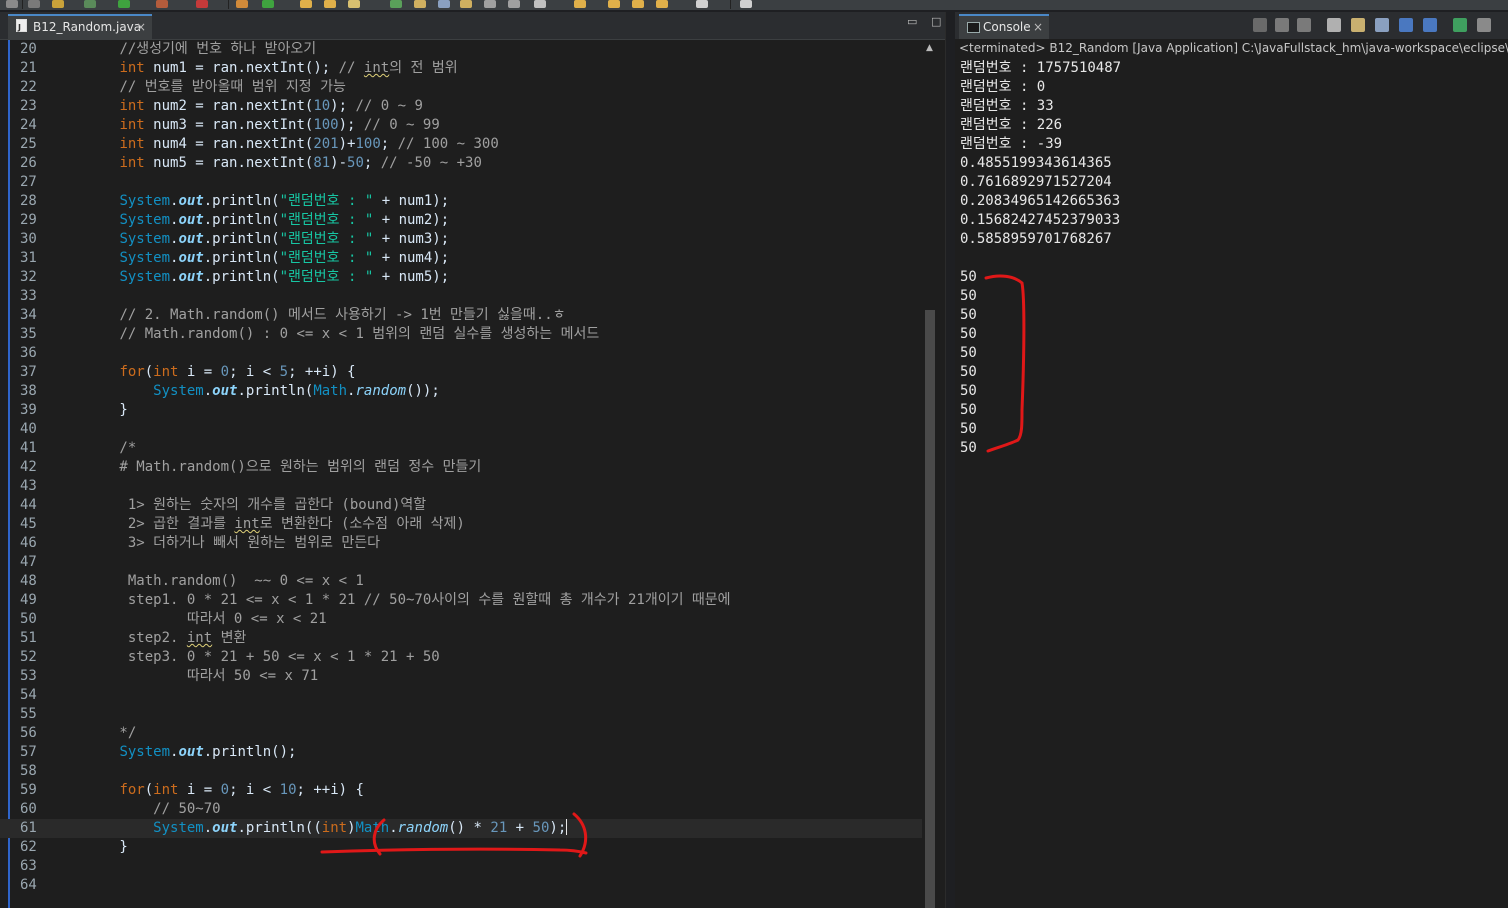 This screenshot has width=1508, height=908. I want to click on code-line: 33, so click(461, 296).